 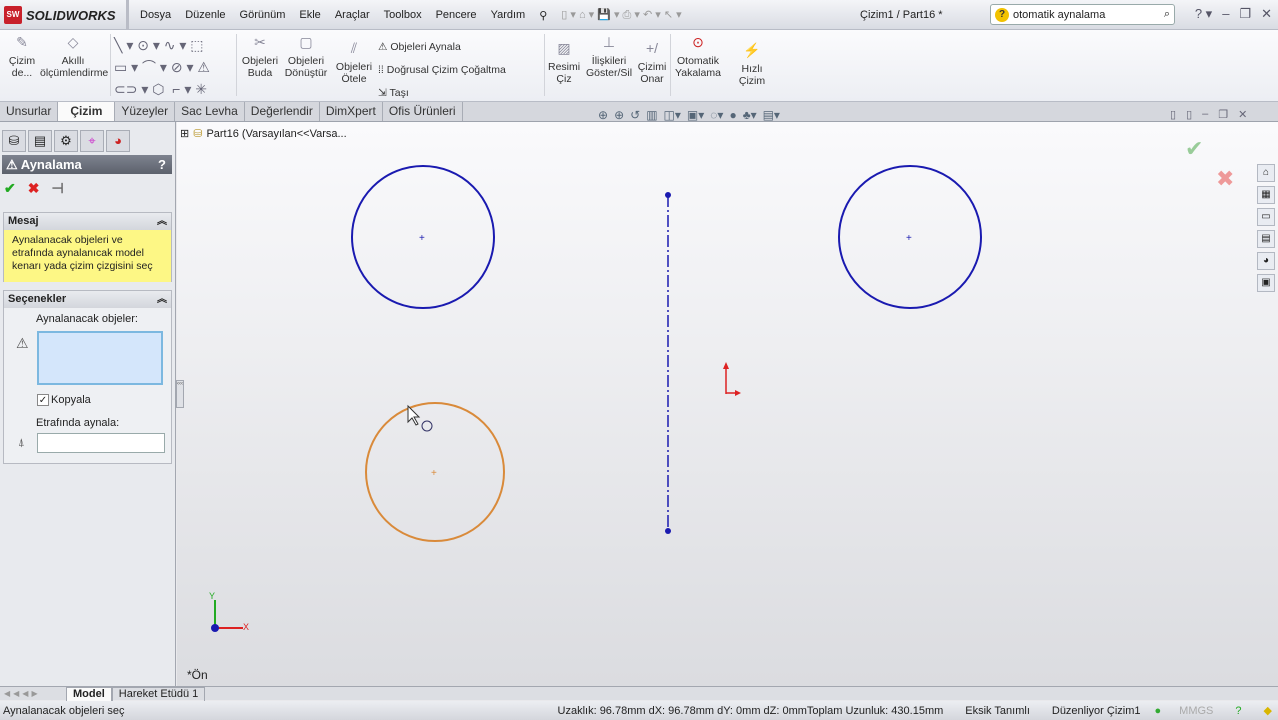 What do you see at coordinates (64, 400) in the screenshot?
I see `copy-checkbox: ✓ Kopyala` at bounding box center [64, 400].